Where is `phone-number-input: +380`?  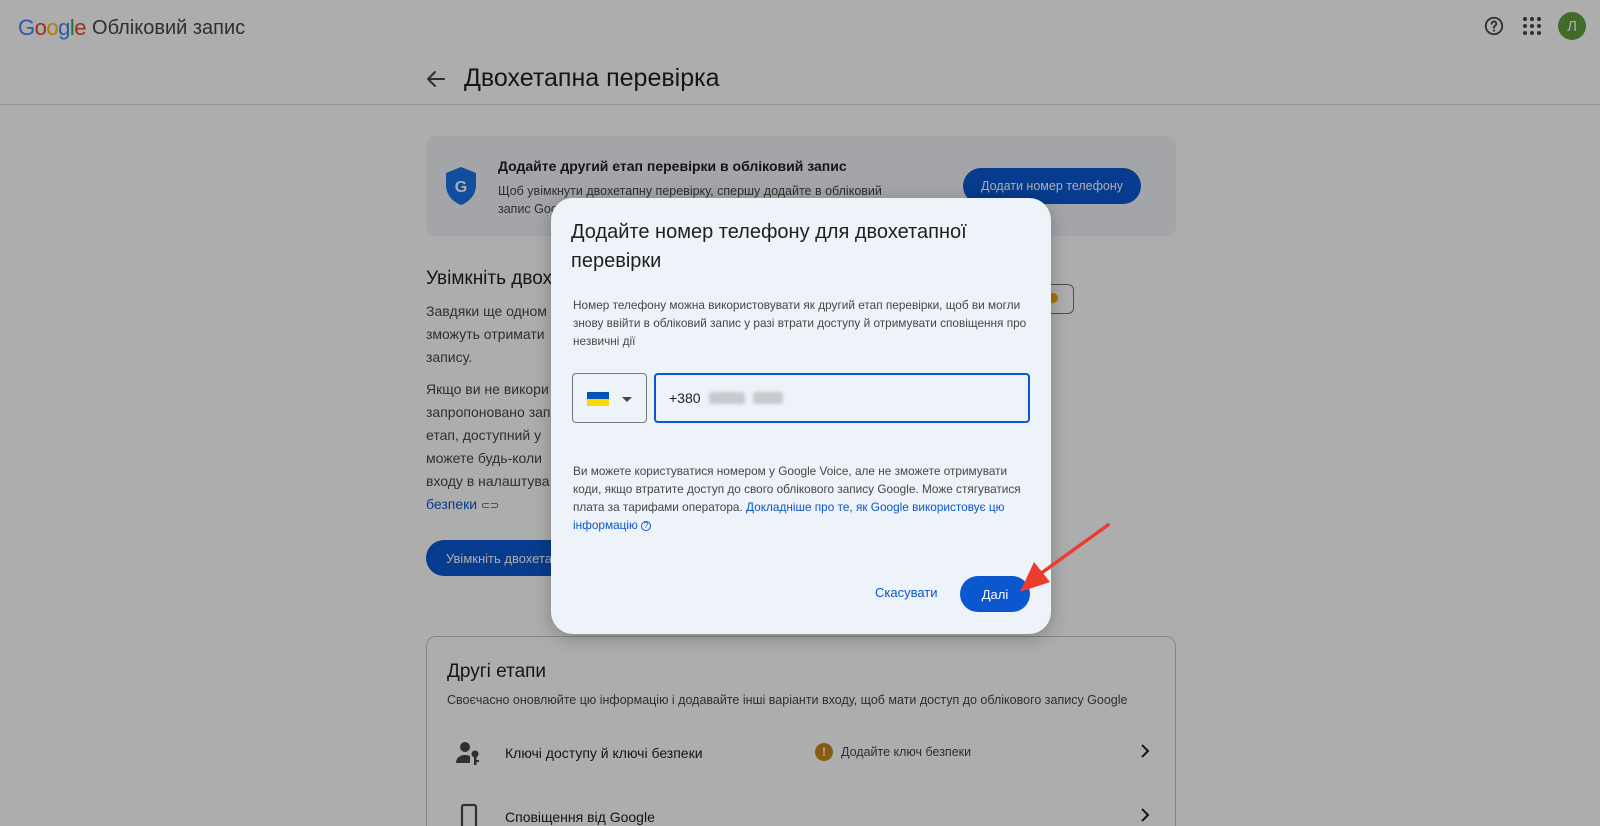
phone-number-input: +380 is located at coordinates (842, 398).